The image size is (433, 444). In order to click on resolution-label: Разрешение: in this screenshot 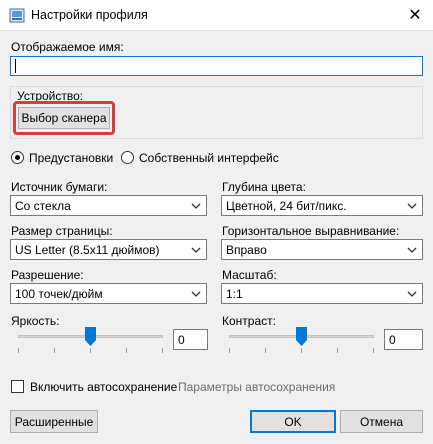, I will do `click(47, 275)`.